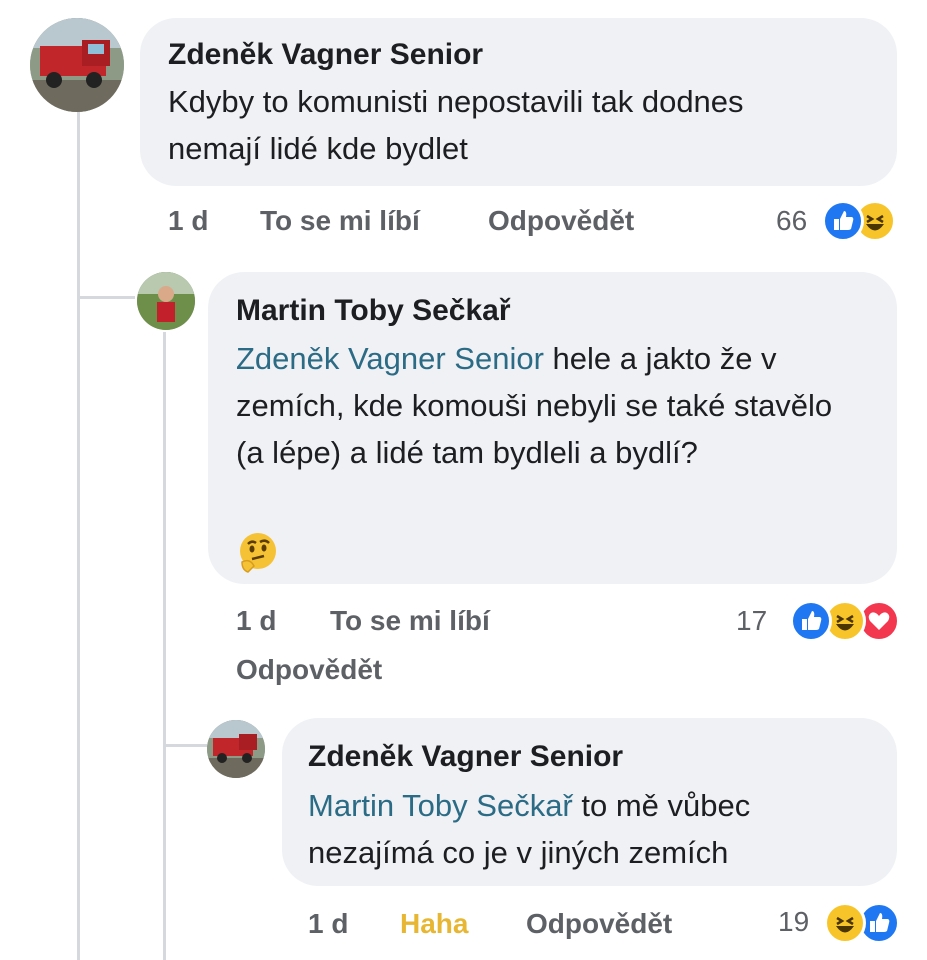  What do you see at coordinates (434, 924) in the screenshot?
I see `haha-reaction-button: Haha` at bounding box center [434, 924].